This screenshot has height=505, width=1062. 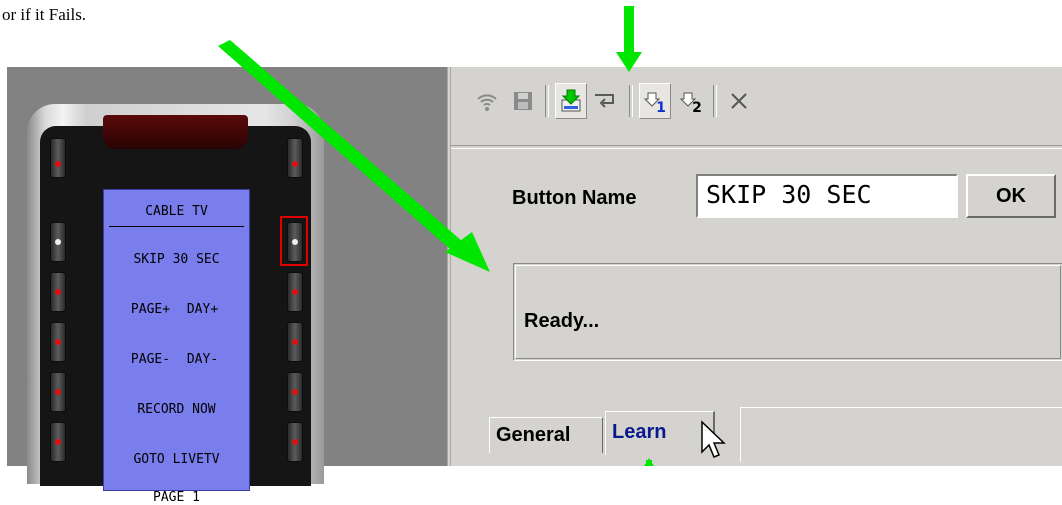 I want to click on tab-learn: Learn, so click(x=660, y=433).